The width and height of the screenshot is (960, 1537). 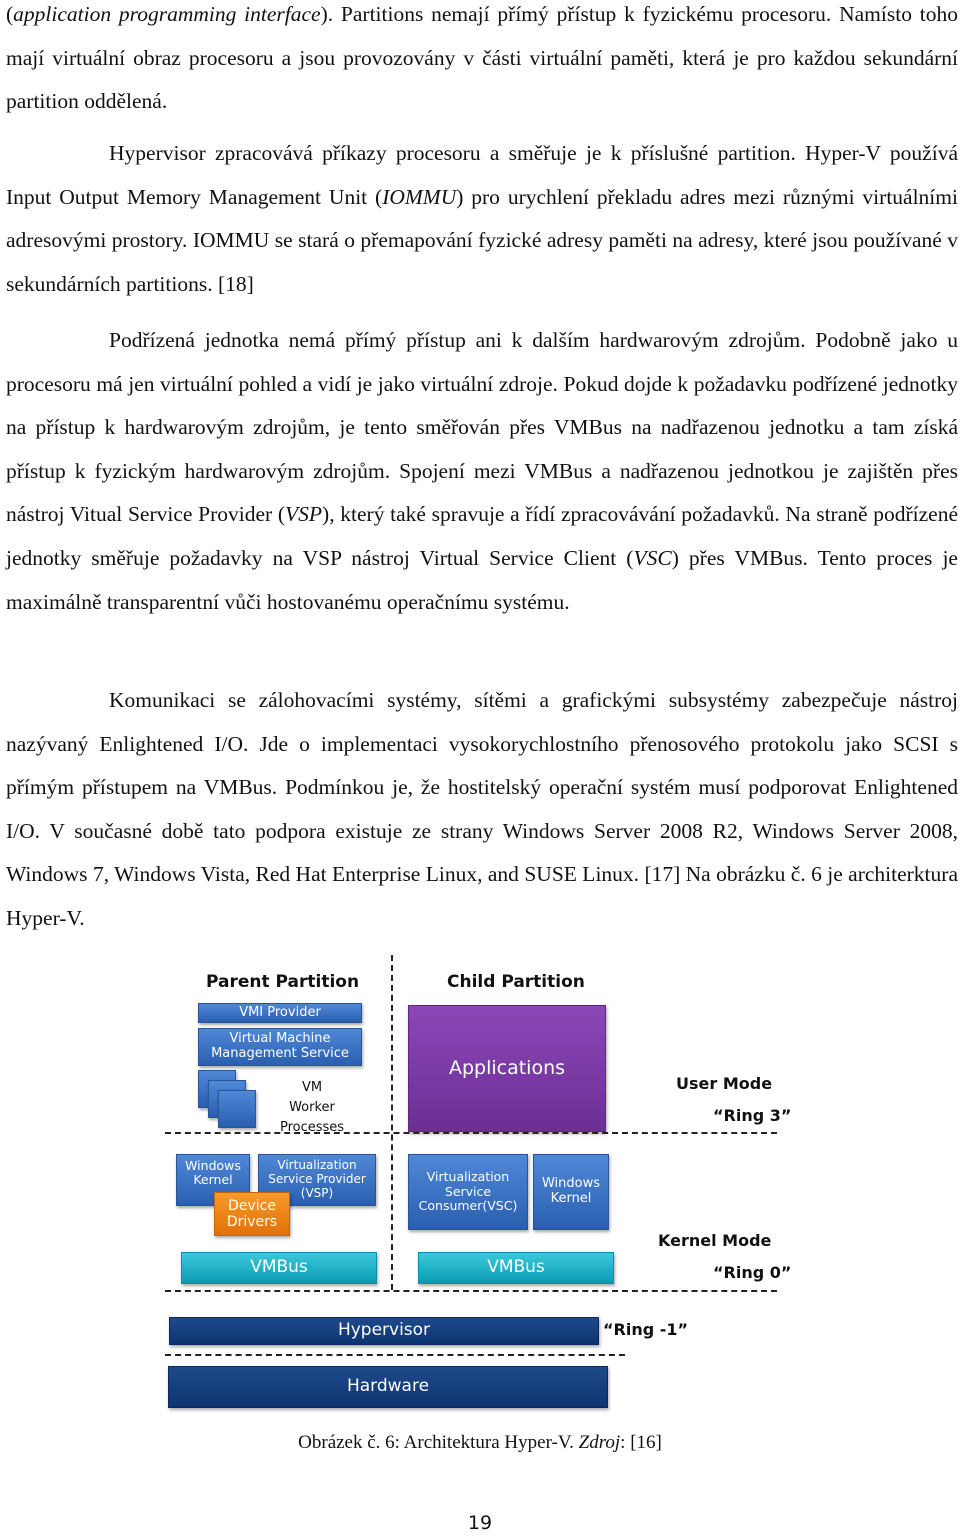 What do you see at coordinates (724, 1083) in the screenshot?
I see `user-mode-label: User Mode` at bounding box center [724, 1083].